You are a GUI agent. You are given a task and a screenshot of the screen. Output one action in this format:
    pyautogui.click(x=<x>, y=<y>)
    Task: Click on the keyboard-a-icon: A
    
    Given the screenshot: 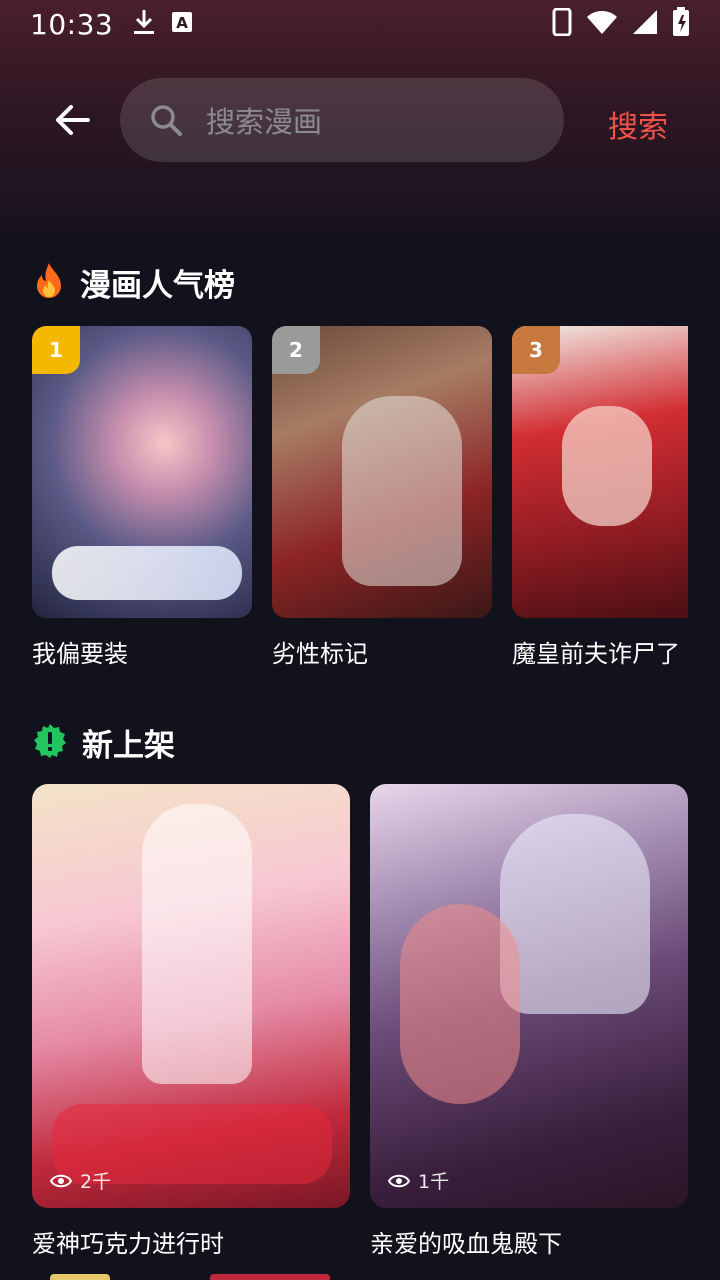 What is the action you would take?
    pyautogui.click(x=182, y=24)
    